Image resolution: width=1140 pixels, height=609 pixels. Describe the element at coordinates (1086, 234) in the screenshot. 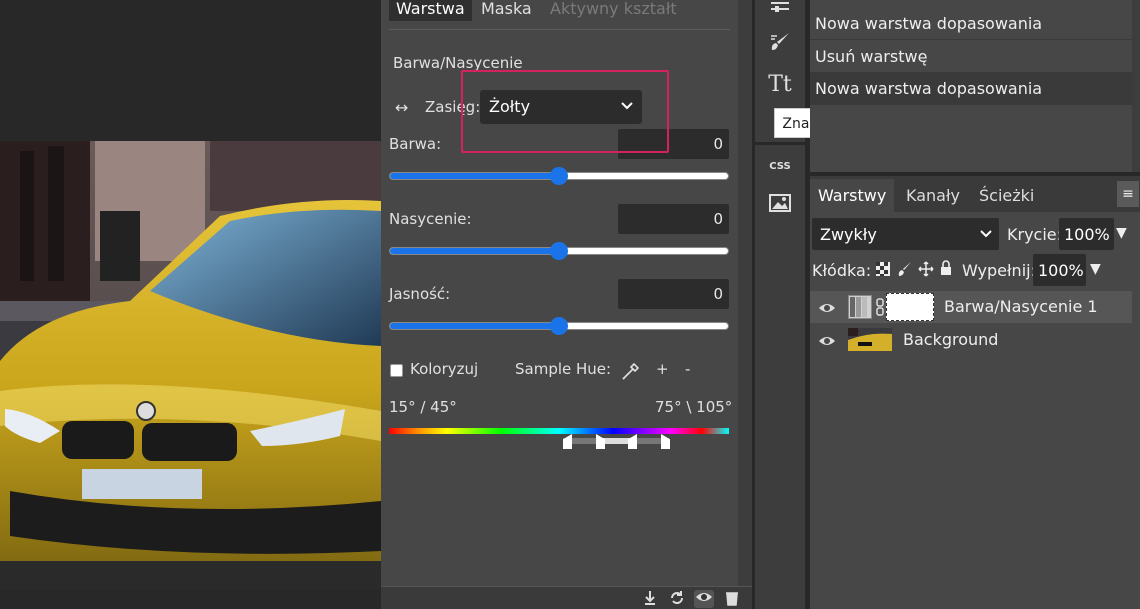

I see `opacity-input: 100%` at that location.